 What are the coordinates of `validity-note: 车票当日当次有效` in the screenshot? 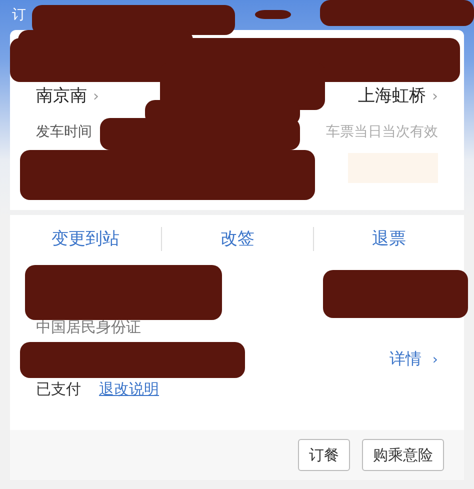 It's located at (382, 132).